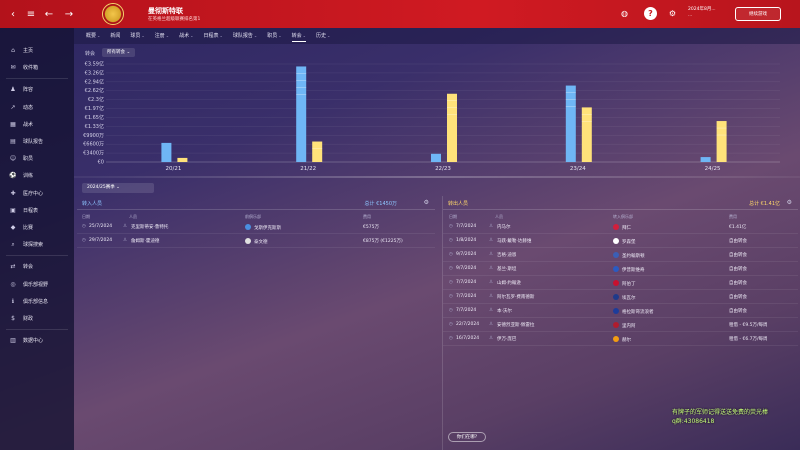  I want to click on subnav-tab: 职员⌄, so click(274, 36).